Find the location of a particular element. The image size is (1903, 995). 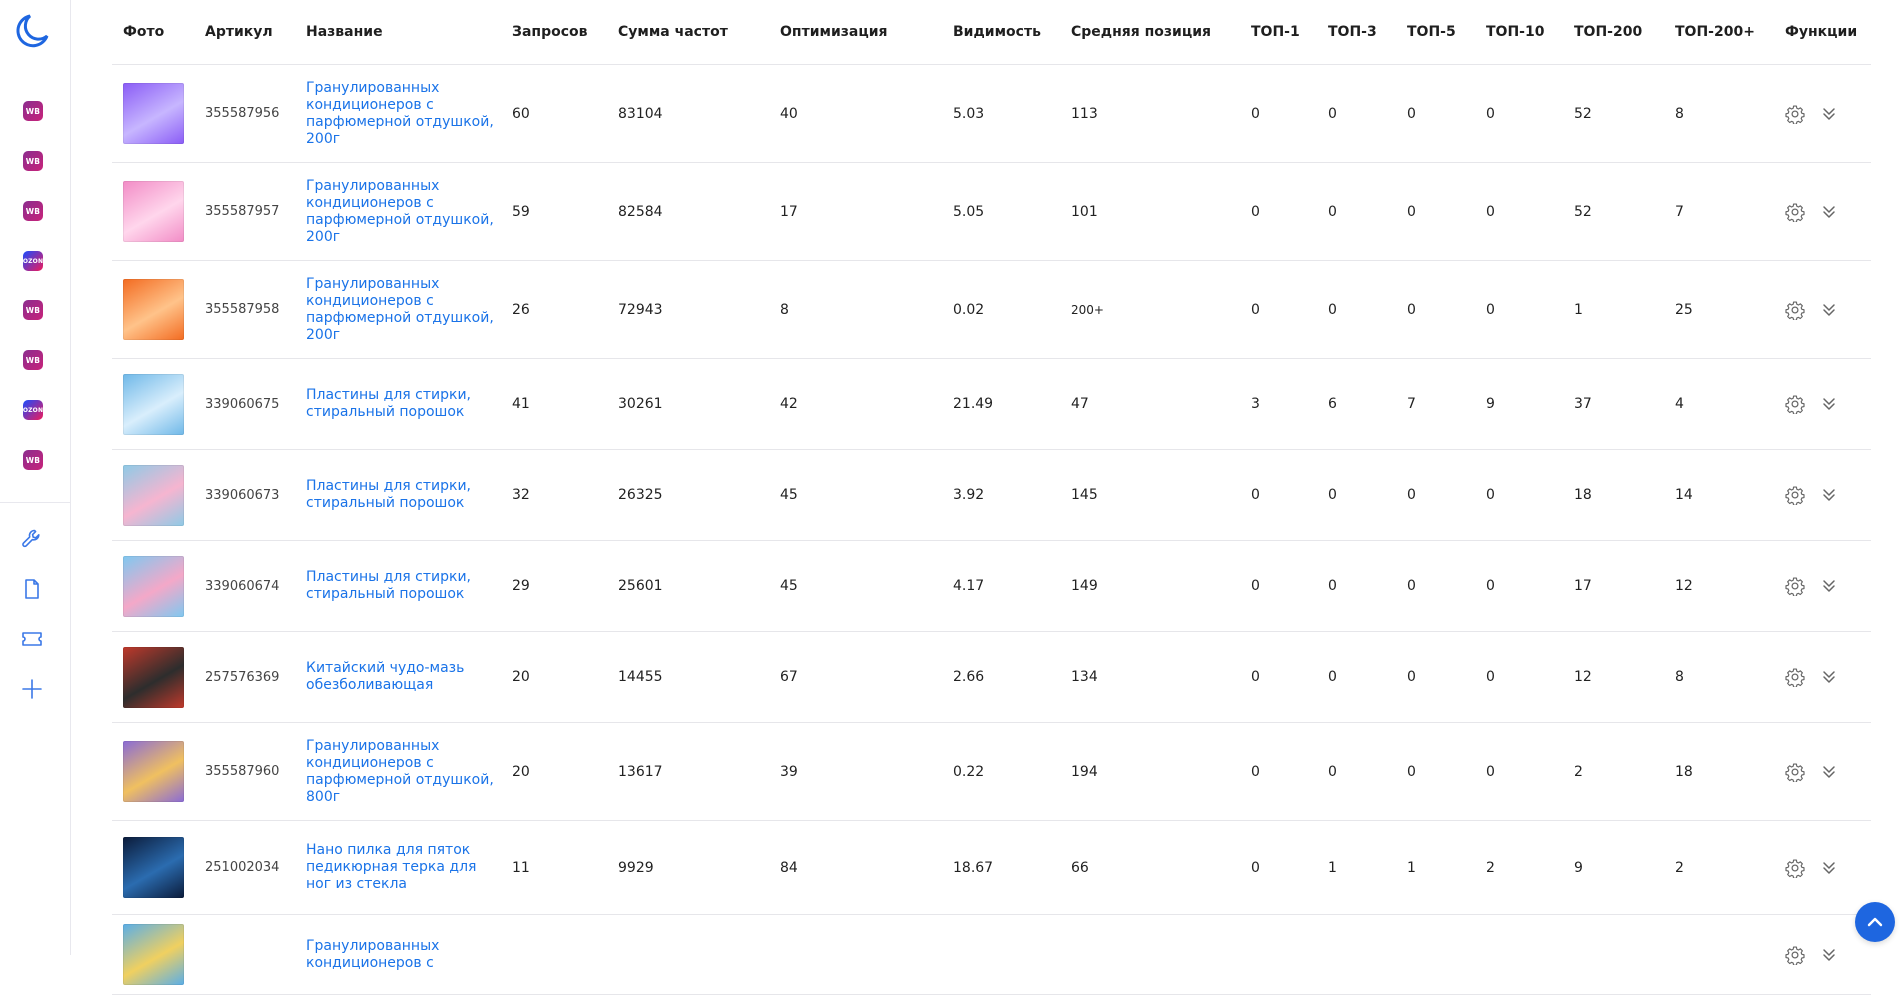

wrench-icon is located at coordinates (32, 539).